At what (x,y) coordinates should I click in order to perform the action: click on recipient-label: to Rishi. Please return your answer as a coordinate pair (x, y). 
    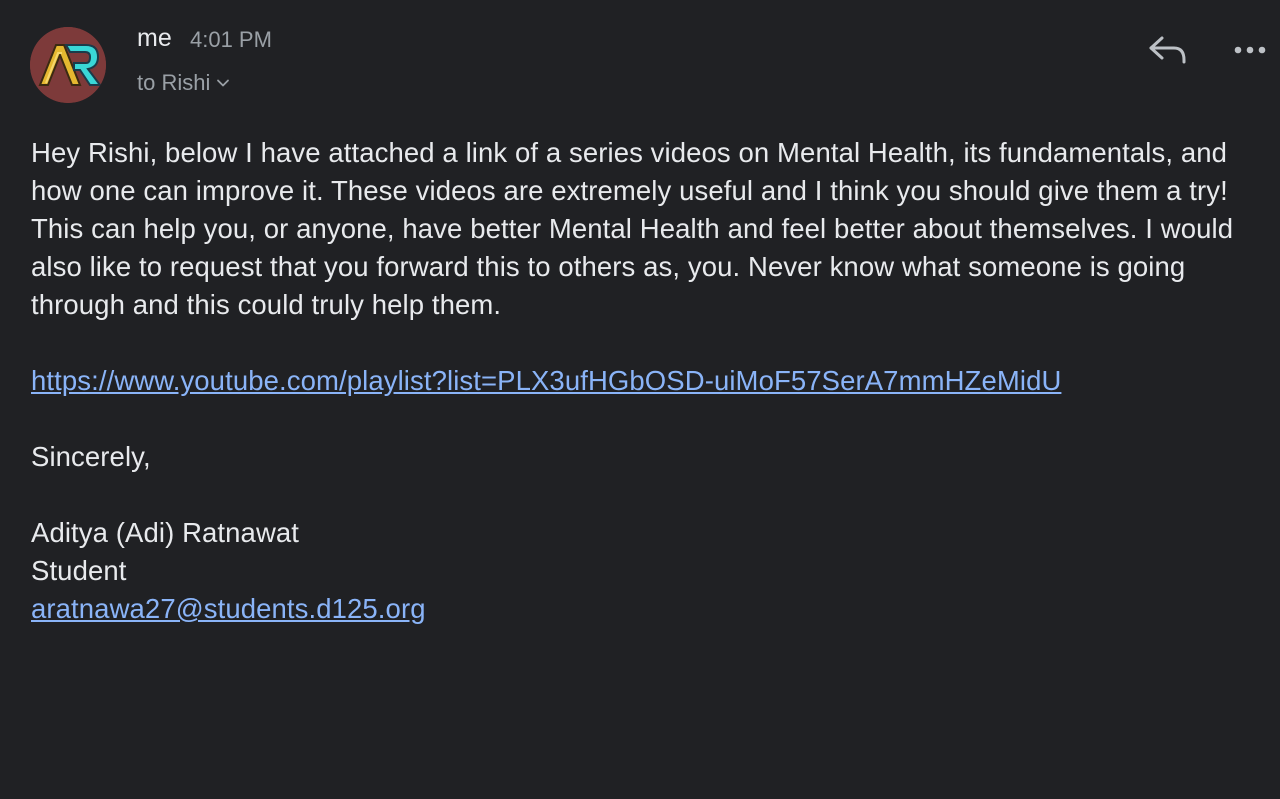
    Looking at the image, I should click on (174, 82).